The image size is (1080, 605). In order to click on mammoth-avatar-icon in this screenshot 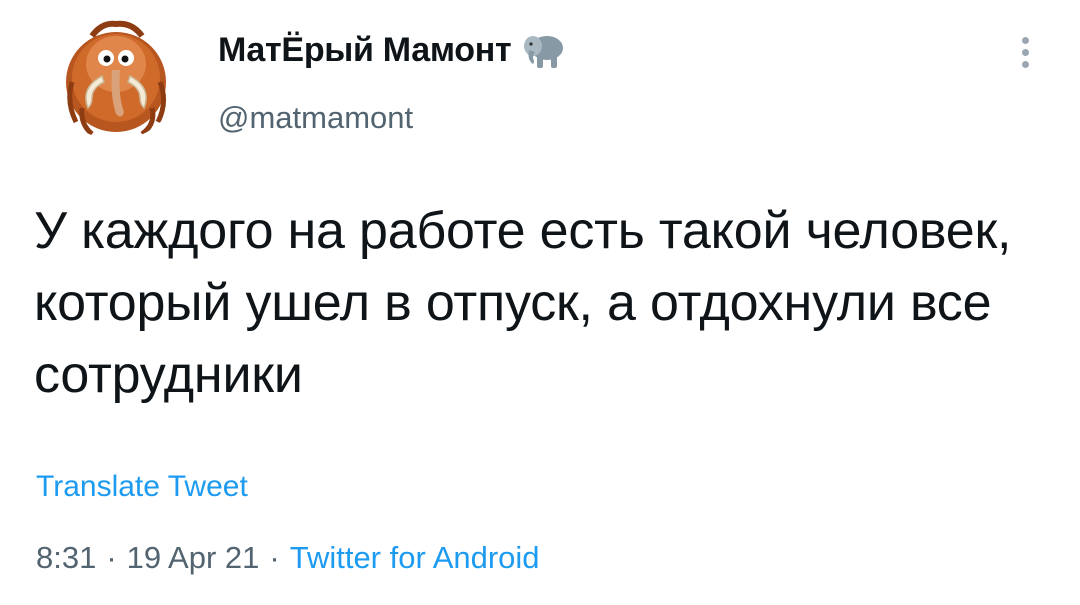, I will do `click(116, 76)`.